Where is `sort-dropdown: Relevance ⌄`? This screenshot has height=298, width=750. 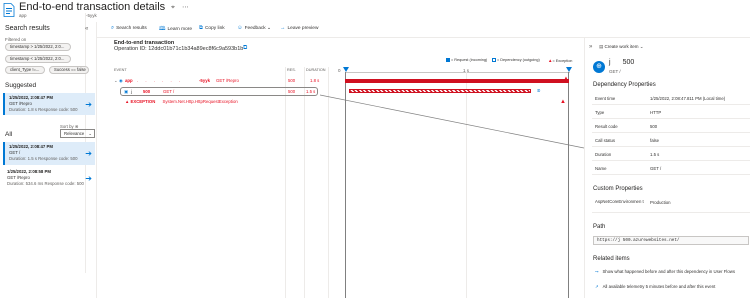
sort-dropdown: Relevance ⌄ is located at coordinates (77, 133).